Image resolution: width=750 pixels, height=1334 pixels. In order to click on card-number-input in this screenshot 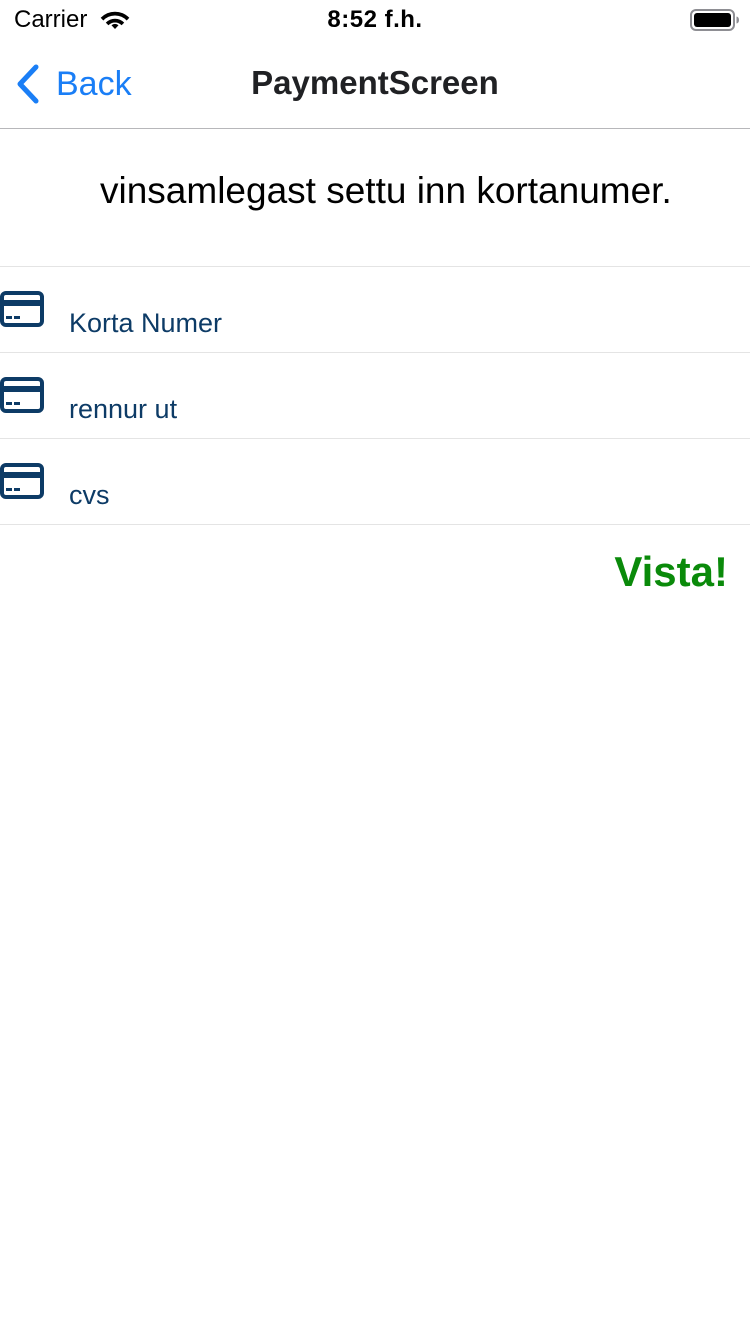, I will do `click(399, 323)`.